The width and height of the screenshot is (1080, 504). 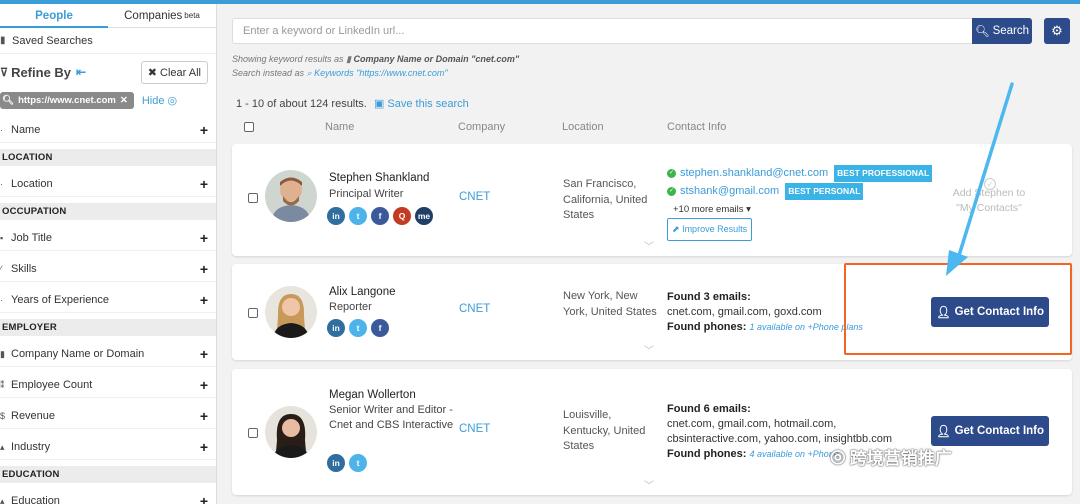 I want to click on clock-icon: ·, so click(x=1, y=300).